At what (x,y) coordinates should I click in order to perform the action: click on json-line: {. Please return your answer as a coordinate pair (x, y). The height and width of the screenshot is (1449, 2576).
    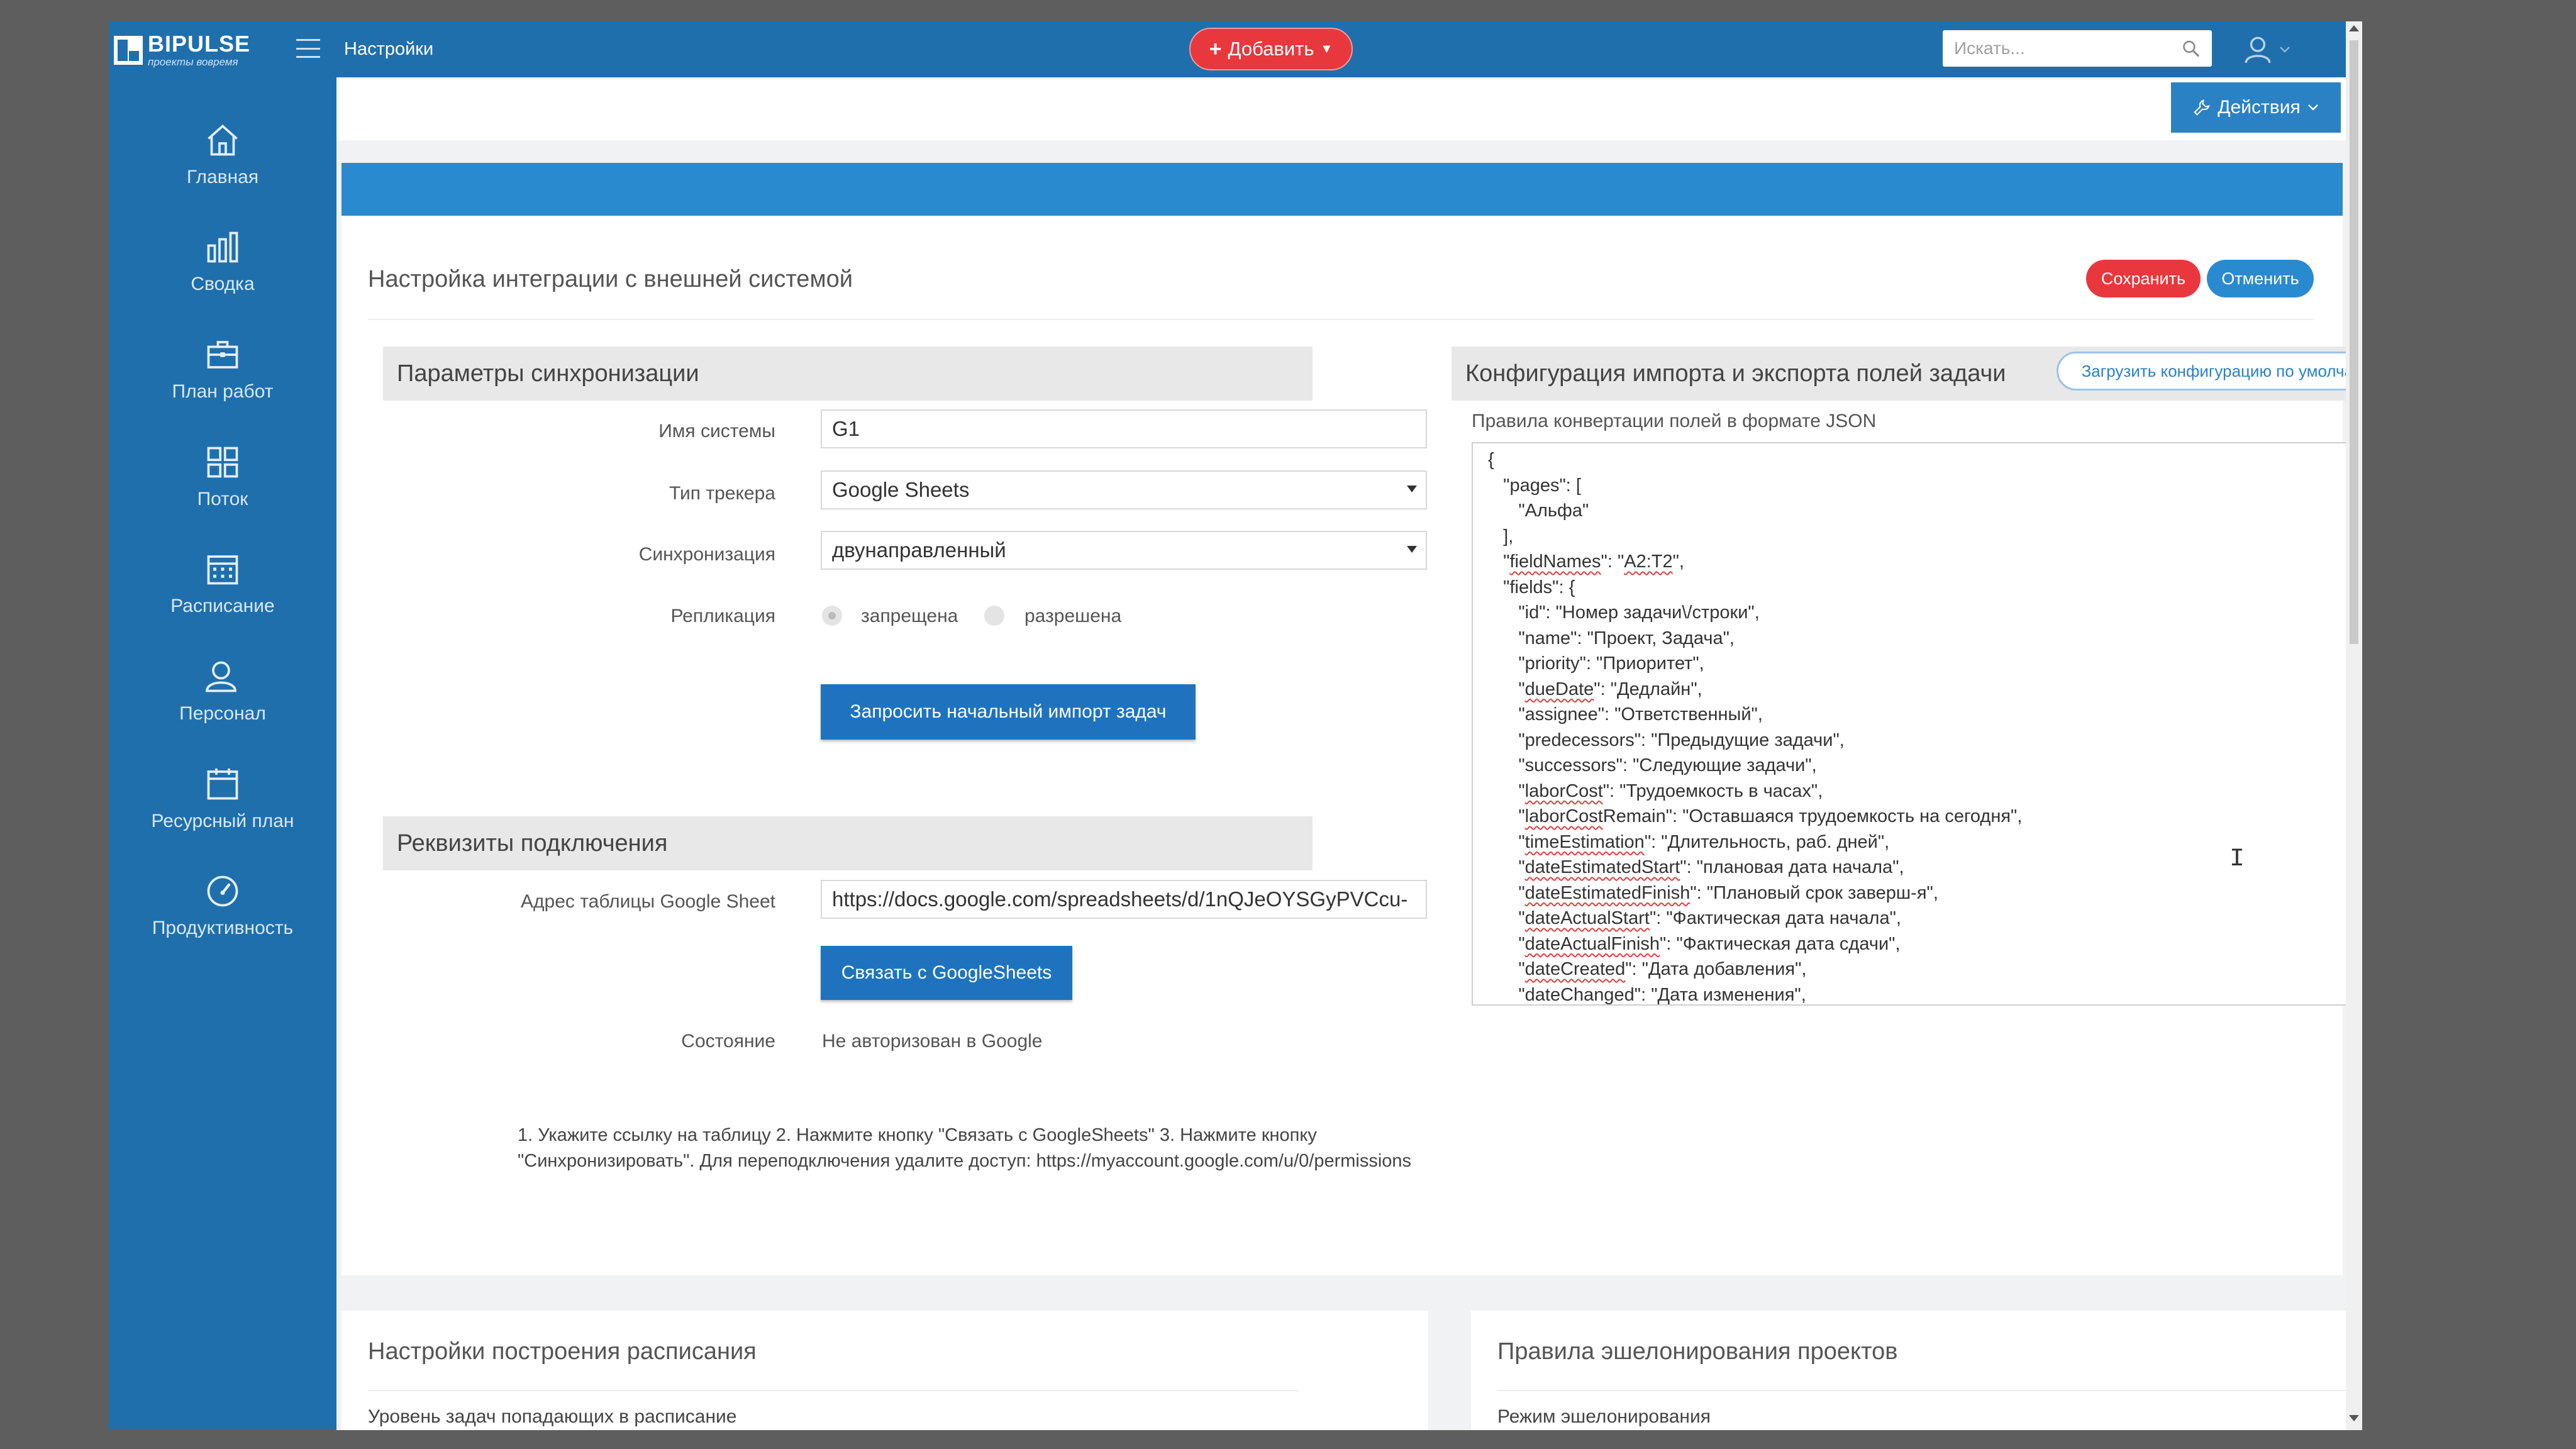
    Looking at the image, I should click on (1491, 460).